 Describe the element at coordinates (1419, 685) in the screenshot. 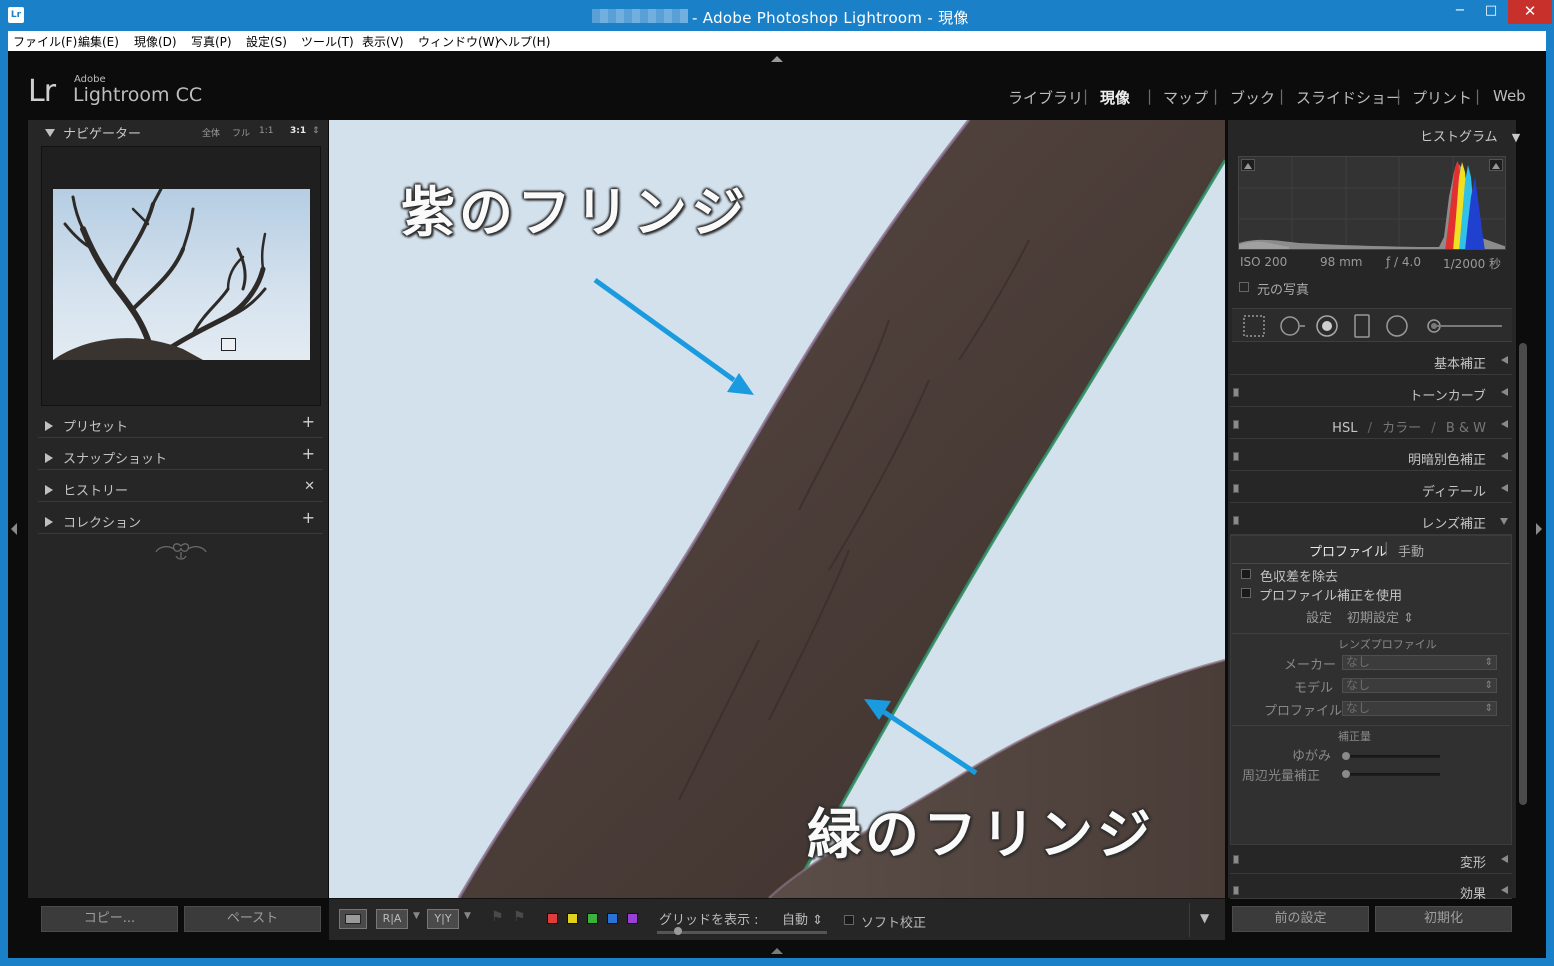

I see `model-select: なし` at that location.